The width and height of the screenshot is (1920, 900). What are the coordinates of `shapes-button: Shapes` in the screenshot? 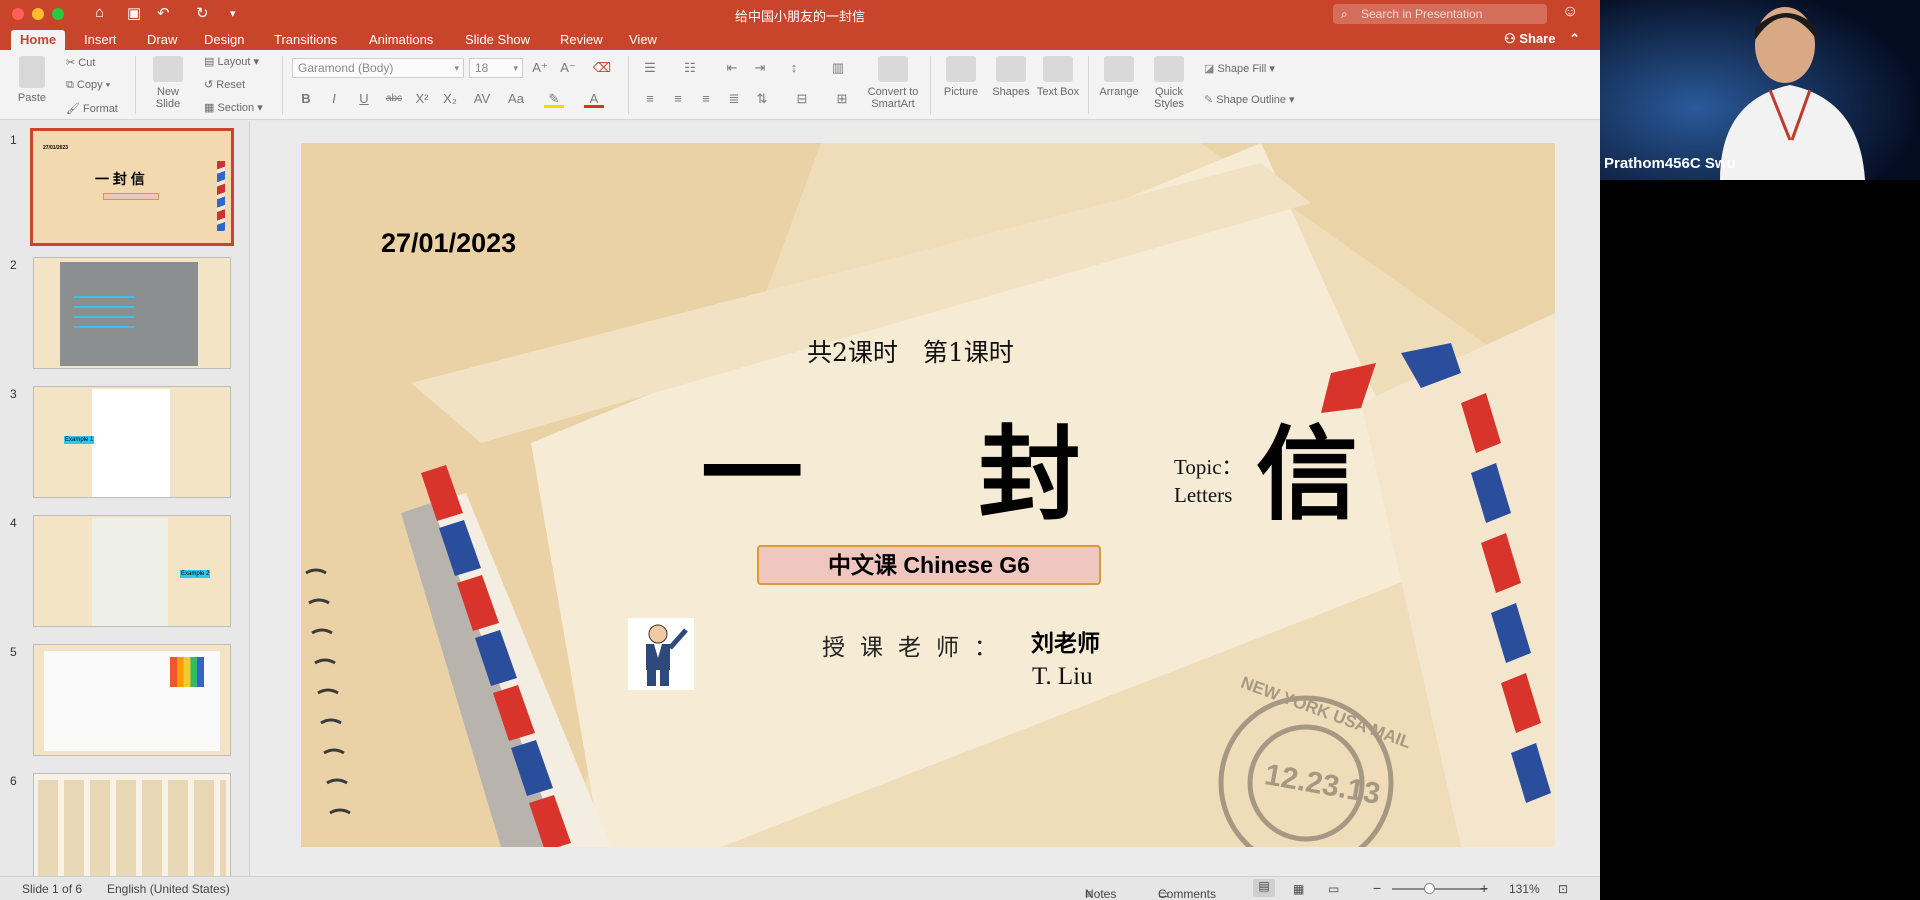 It's located at (1011, 77).